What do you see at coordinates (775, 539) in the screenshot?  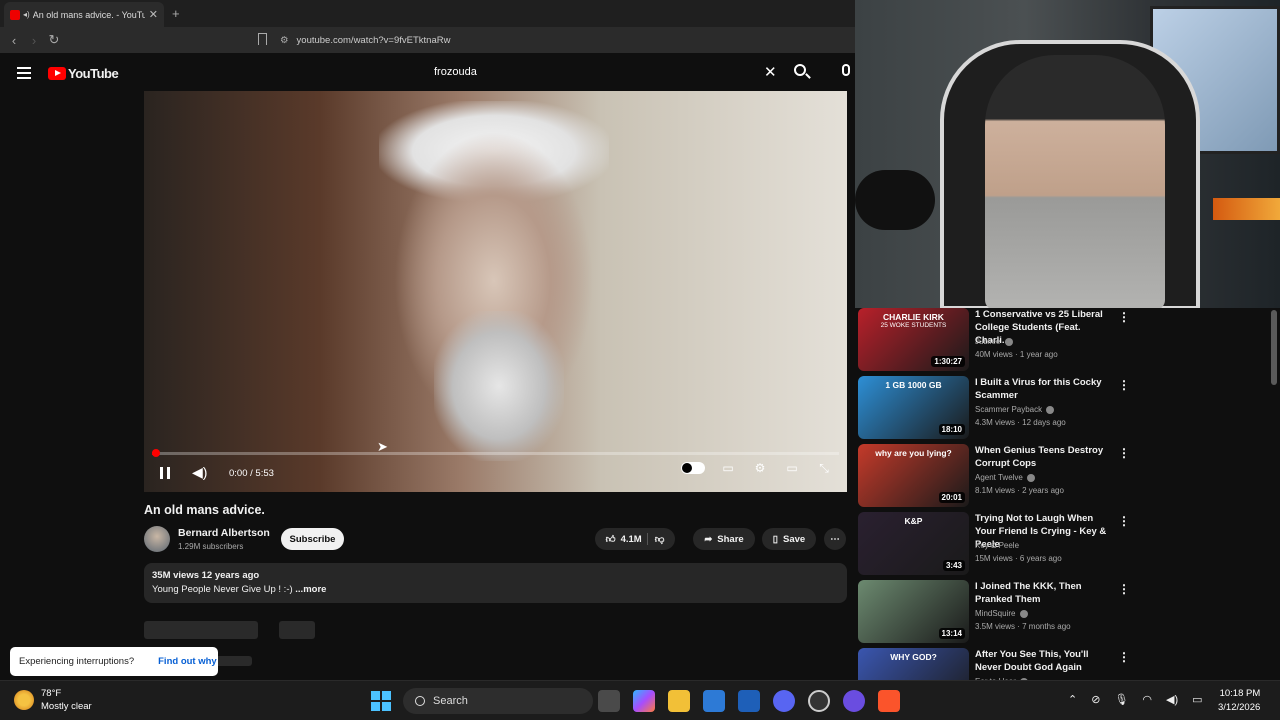 I see `bookmark-save-icon: ▯` at bounding box center [775, 539].